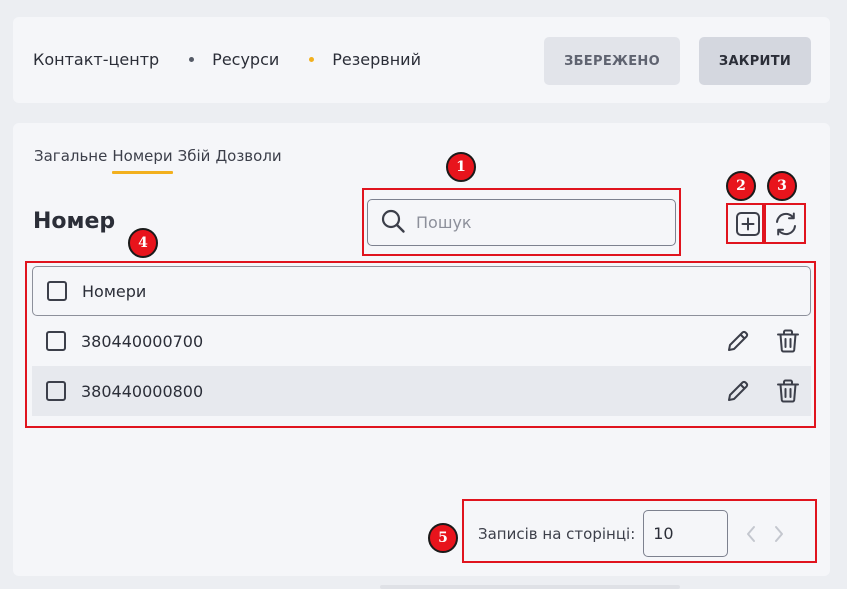 The width and height of the screenshot is (847, 589). I want to click on annotation-box-pagination, so click(639, 531).